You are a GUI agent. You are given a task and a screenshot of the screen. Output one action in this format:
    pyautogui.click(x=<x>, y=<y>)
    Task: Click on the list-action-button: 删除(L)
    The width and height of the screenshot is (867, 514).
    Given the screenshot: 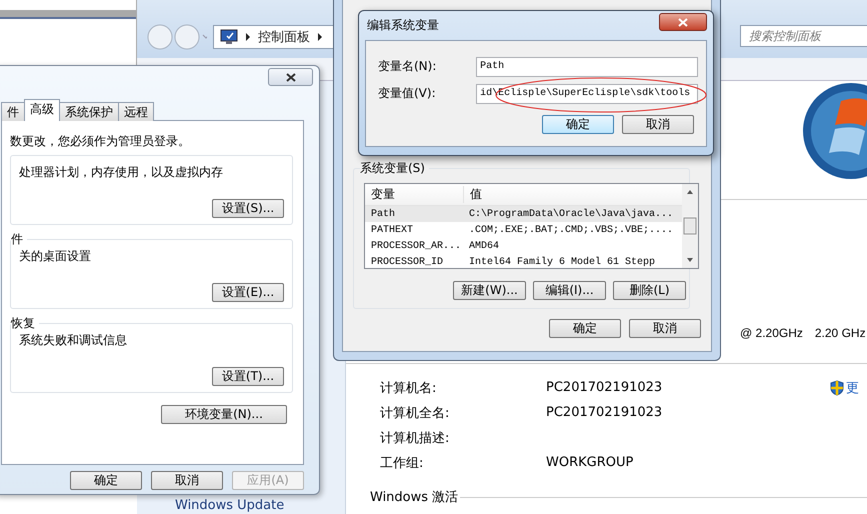 What is the action you would take?
    pyautogui.click(x=649, y=290)
    